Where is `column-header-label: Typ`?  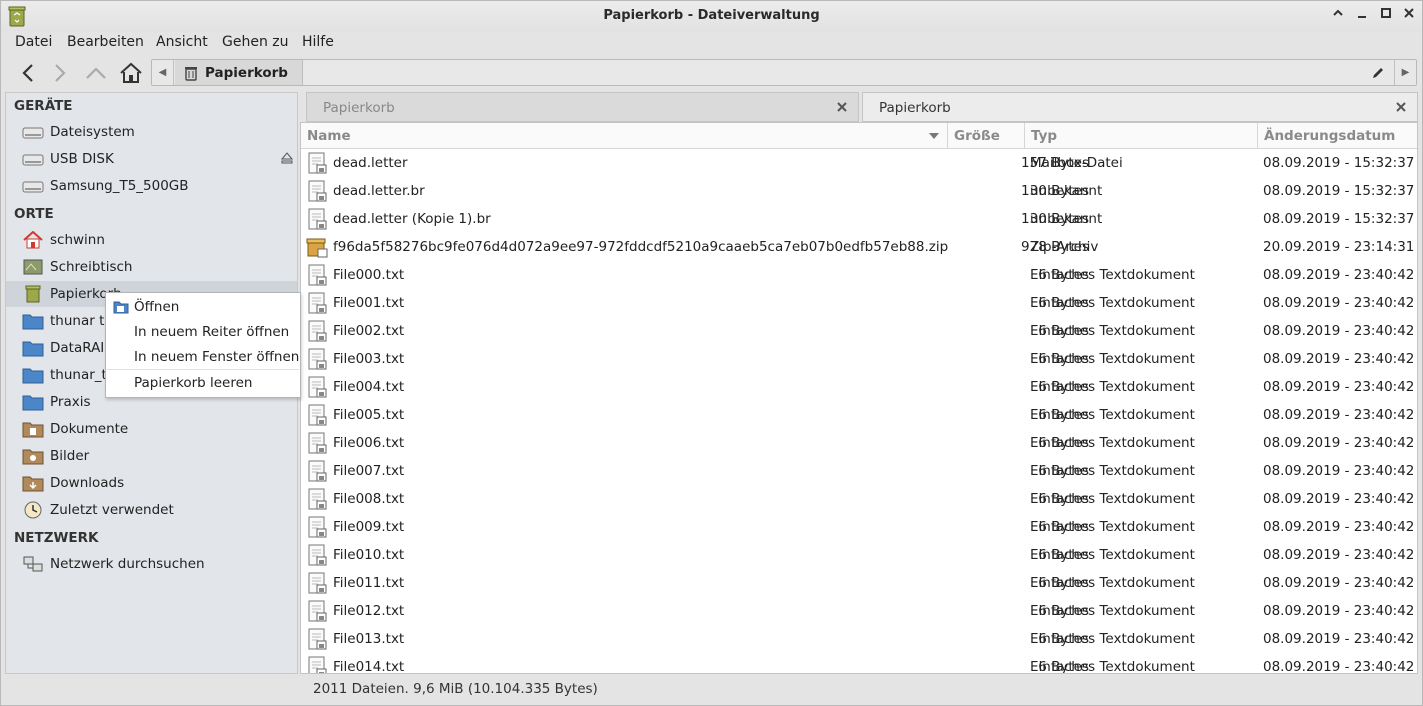
column-header-label: Typ is located at coordinates (1044, 136).